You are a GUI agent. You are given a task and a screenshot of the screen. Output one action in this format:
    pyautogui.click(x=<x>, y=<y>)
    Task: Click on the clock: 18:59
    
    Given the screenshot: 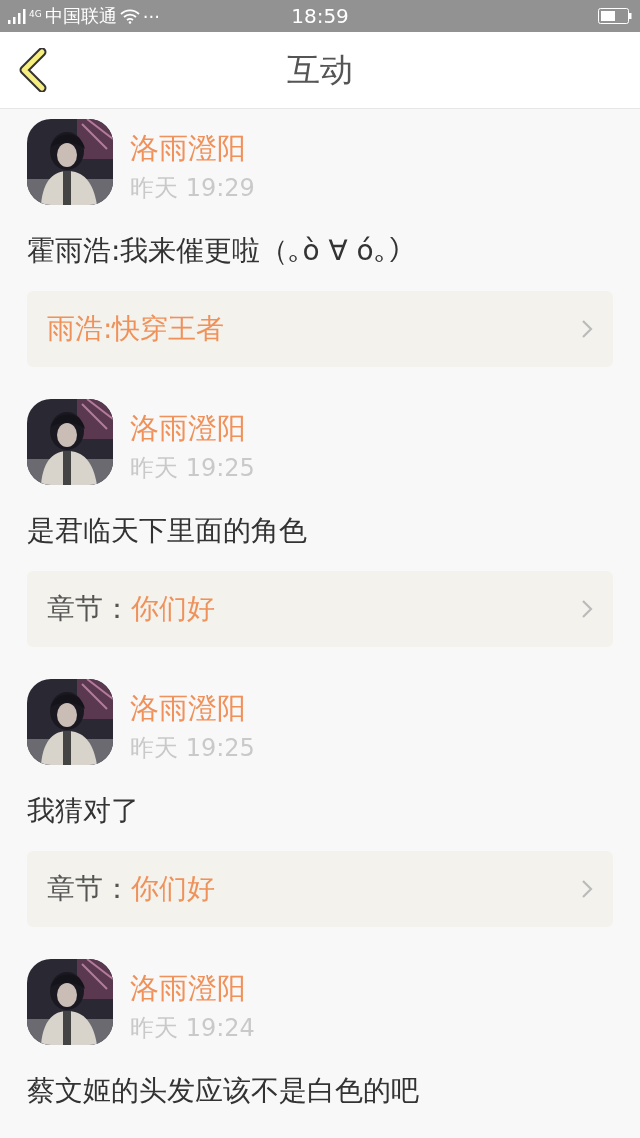 What is the action you would take?
    pyautogui.click(x=320, y=16)
    